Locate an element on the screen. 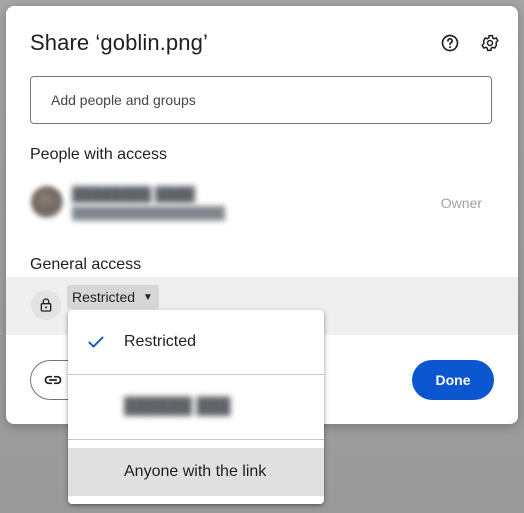 This screenshot has width=524, height=513. menu-item-restricted: Restricted is located at coordinates (196, 342).